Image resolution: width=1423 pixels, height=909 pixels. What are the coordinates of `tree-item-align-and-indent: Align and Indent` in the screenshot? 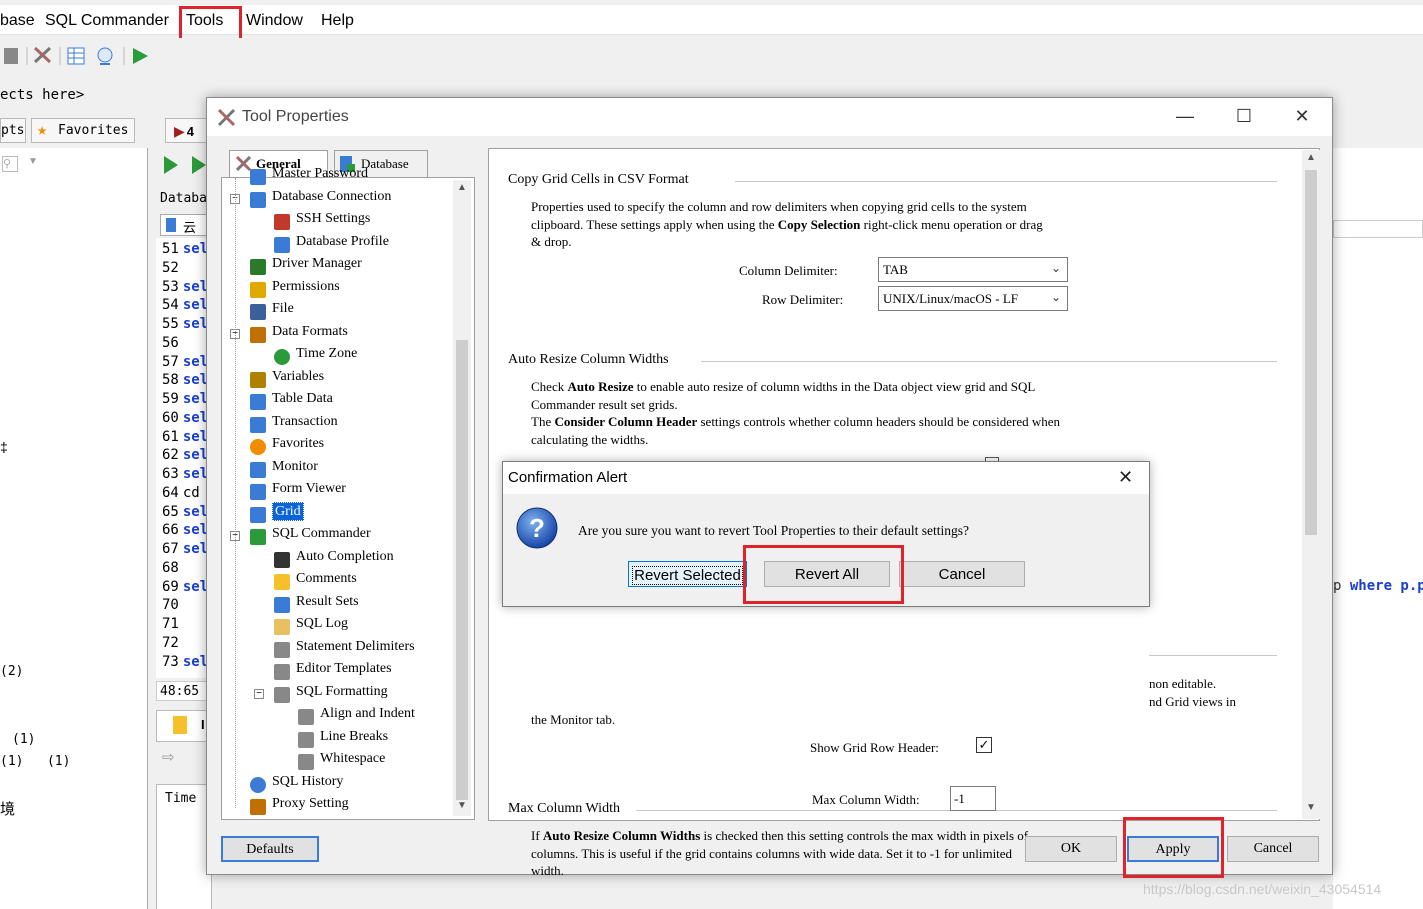 It's located at (367, 714).